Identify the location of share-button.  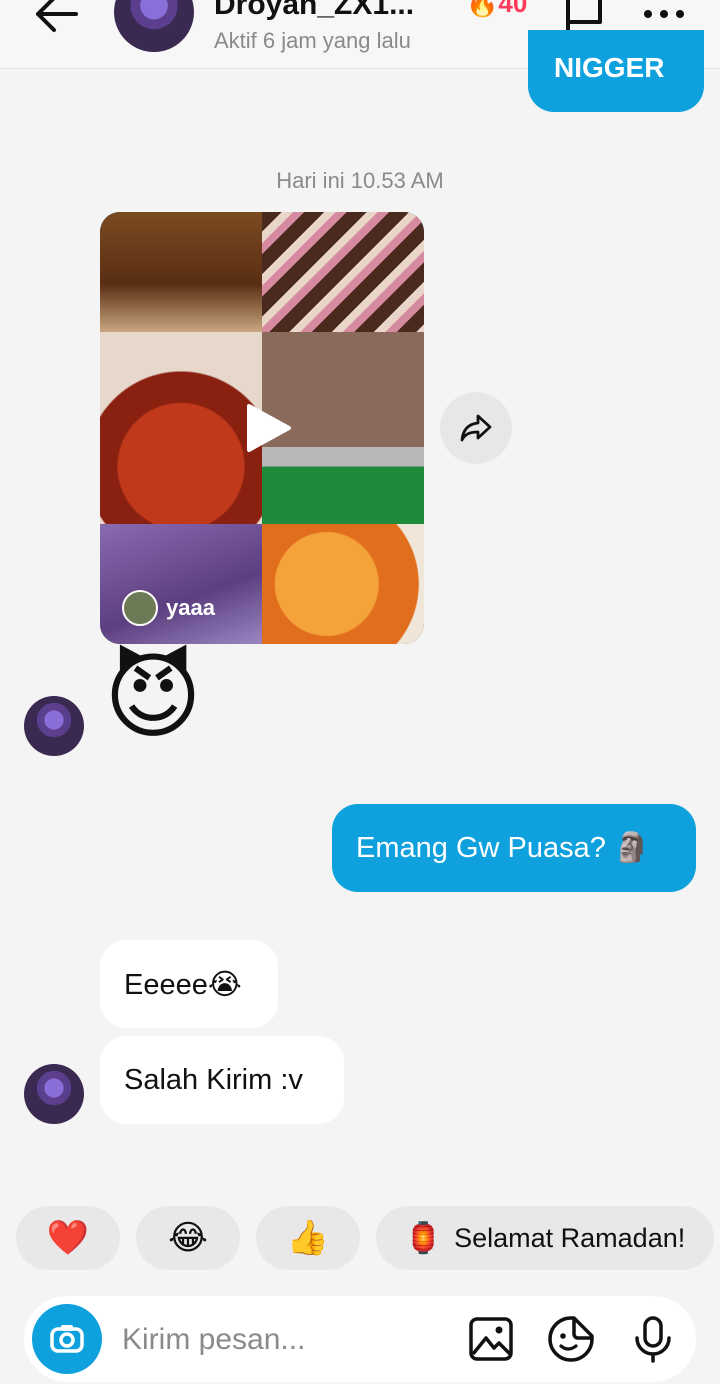
(476, 428).